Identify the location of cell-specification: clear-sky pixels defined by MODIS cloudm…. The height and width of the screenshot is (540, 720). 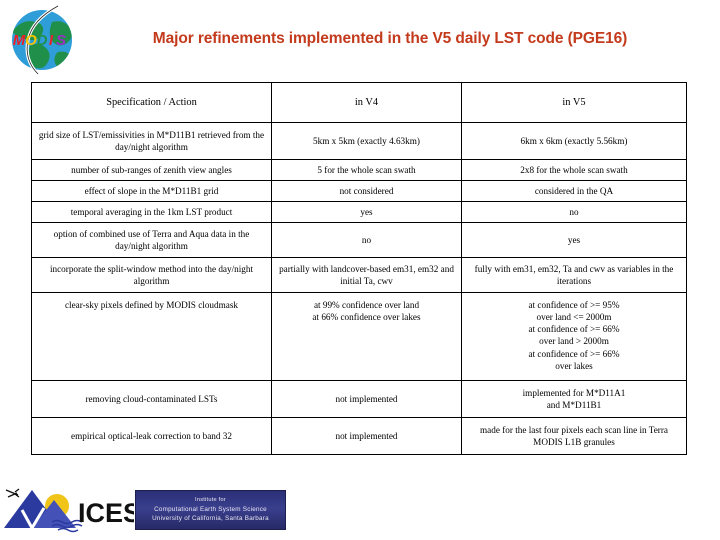
(151, 336).